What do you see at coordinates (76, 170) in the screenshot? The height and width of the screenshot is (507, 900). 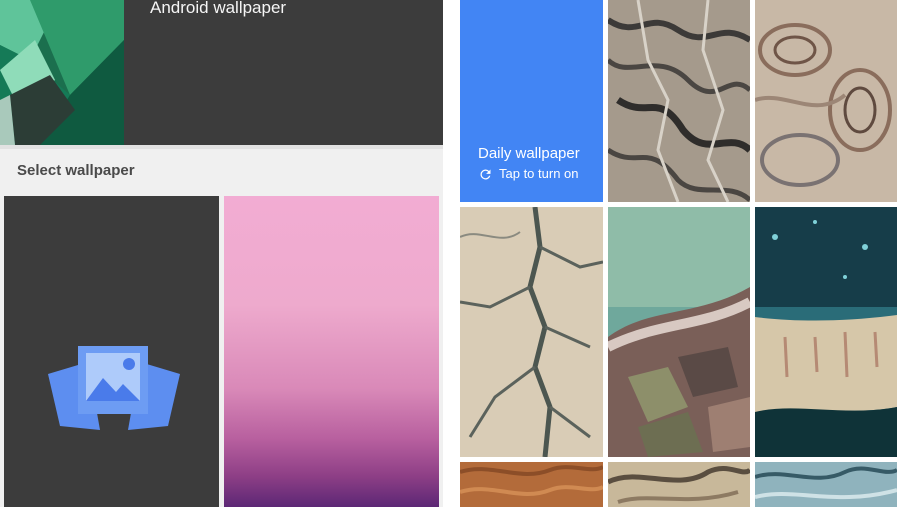 I see `section-title: Select wallpaper` at bounding box center [76, 170].